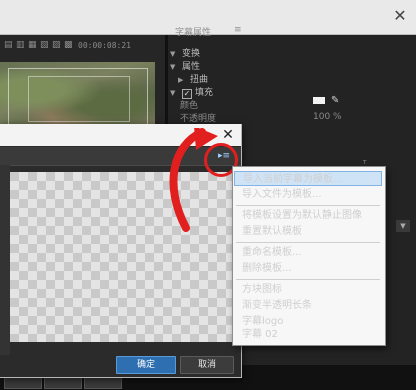  What do you see at coordinates (79, 99) in the screenshot?
I see `title-safe-guide` at bounding box center [79, 99].